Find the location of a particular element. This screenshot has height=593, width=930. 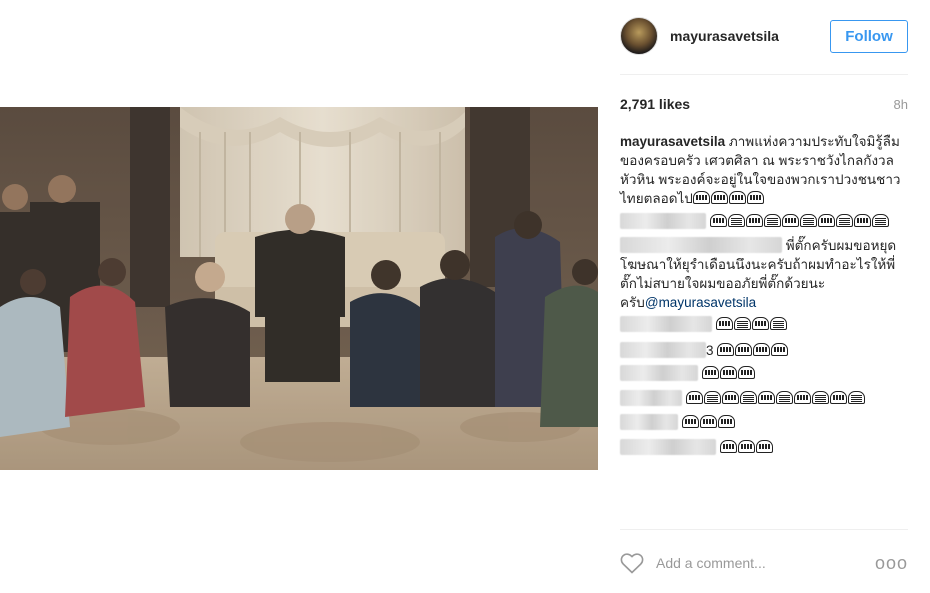

comment-footer: Add a comment... ooo is located at coordinates (764, 563).